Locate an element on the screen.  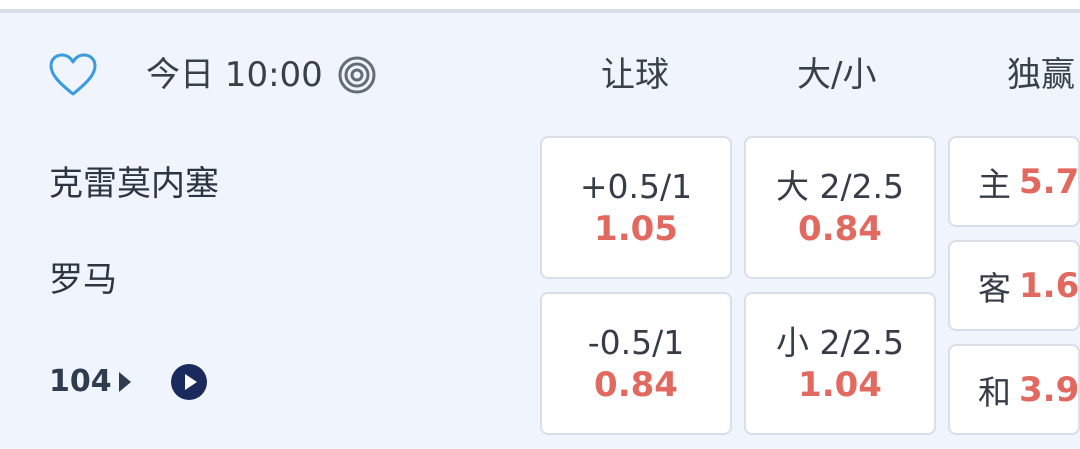
handicap-home-card: +0.5/1 1.05 is located at coordinates (636, 207).